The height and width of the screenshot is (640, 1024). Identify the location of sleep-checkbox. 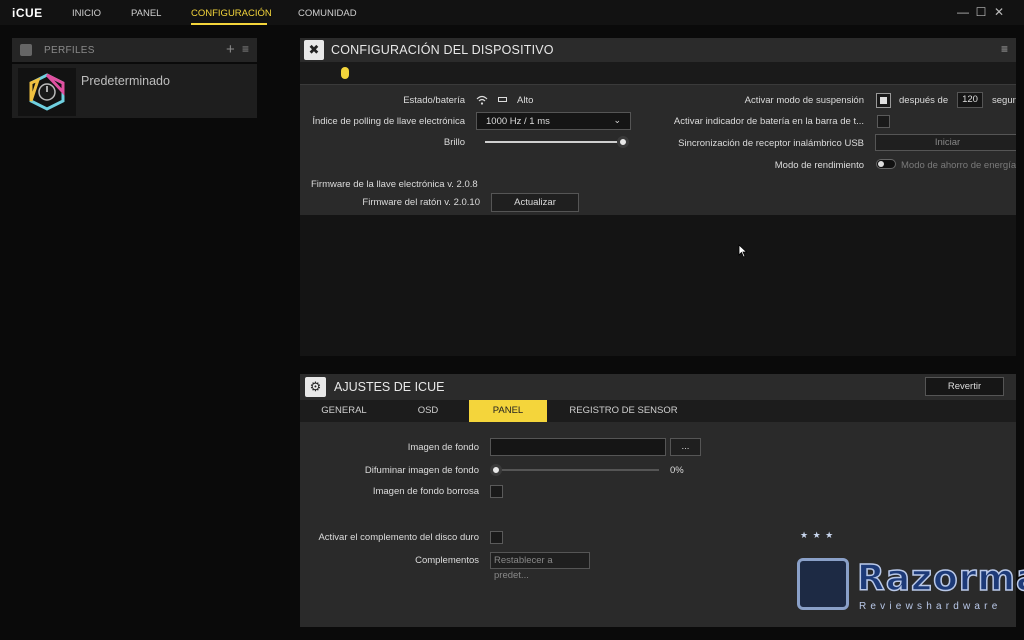
(883, 100).